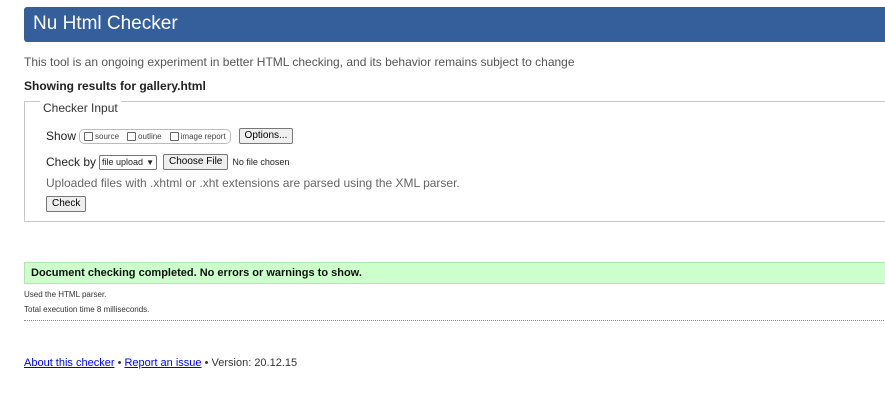 The image size is (885, 401). What do you see at coordinates (66, 204) in the screenshot?
I see `check-button: Check` at bounding box center [66, 204].